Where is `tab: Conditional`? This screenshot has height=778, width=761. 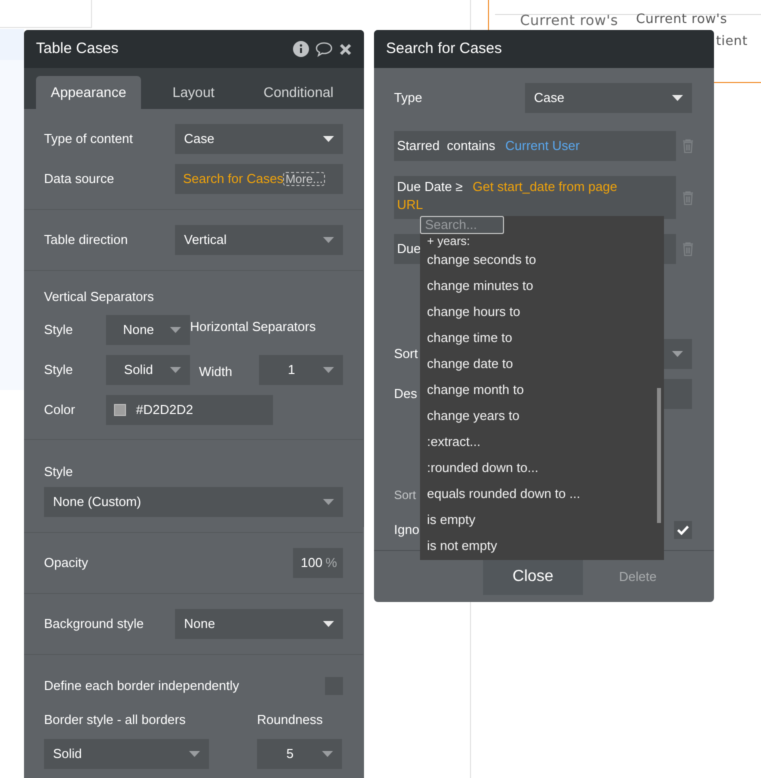 tab: Conditional is located at coordinates (298, 92).